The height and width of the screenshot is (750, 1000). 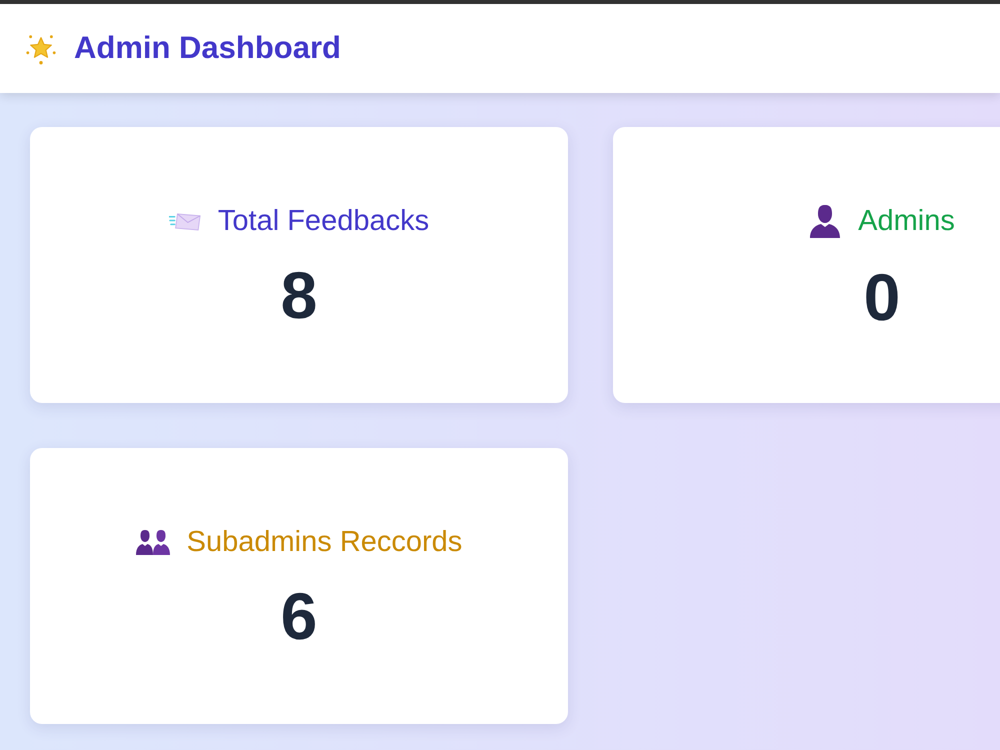 What do you see at coordinates (299, 295) in the screenshot?
I see `stat-value: 8` at bounding box center [299, 295].